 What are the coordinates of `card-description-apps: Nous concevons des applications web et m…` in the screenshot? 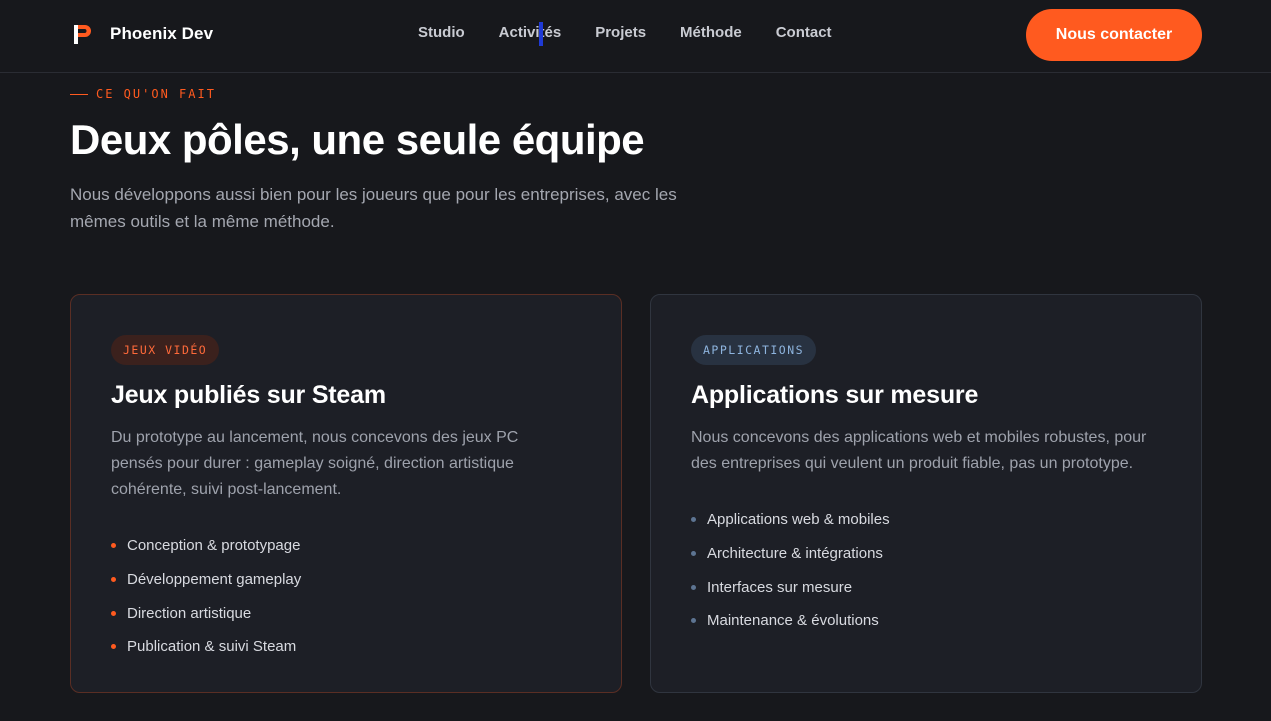 It's located at (919, 450).